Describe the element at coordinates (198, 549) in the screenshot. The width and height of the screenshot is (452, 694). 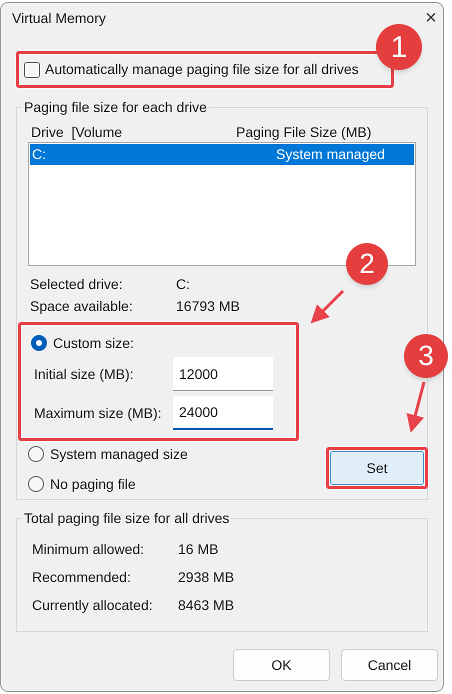
I see `info-value: 16 MB` at that location.